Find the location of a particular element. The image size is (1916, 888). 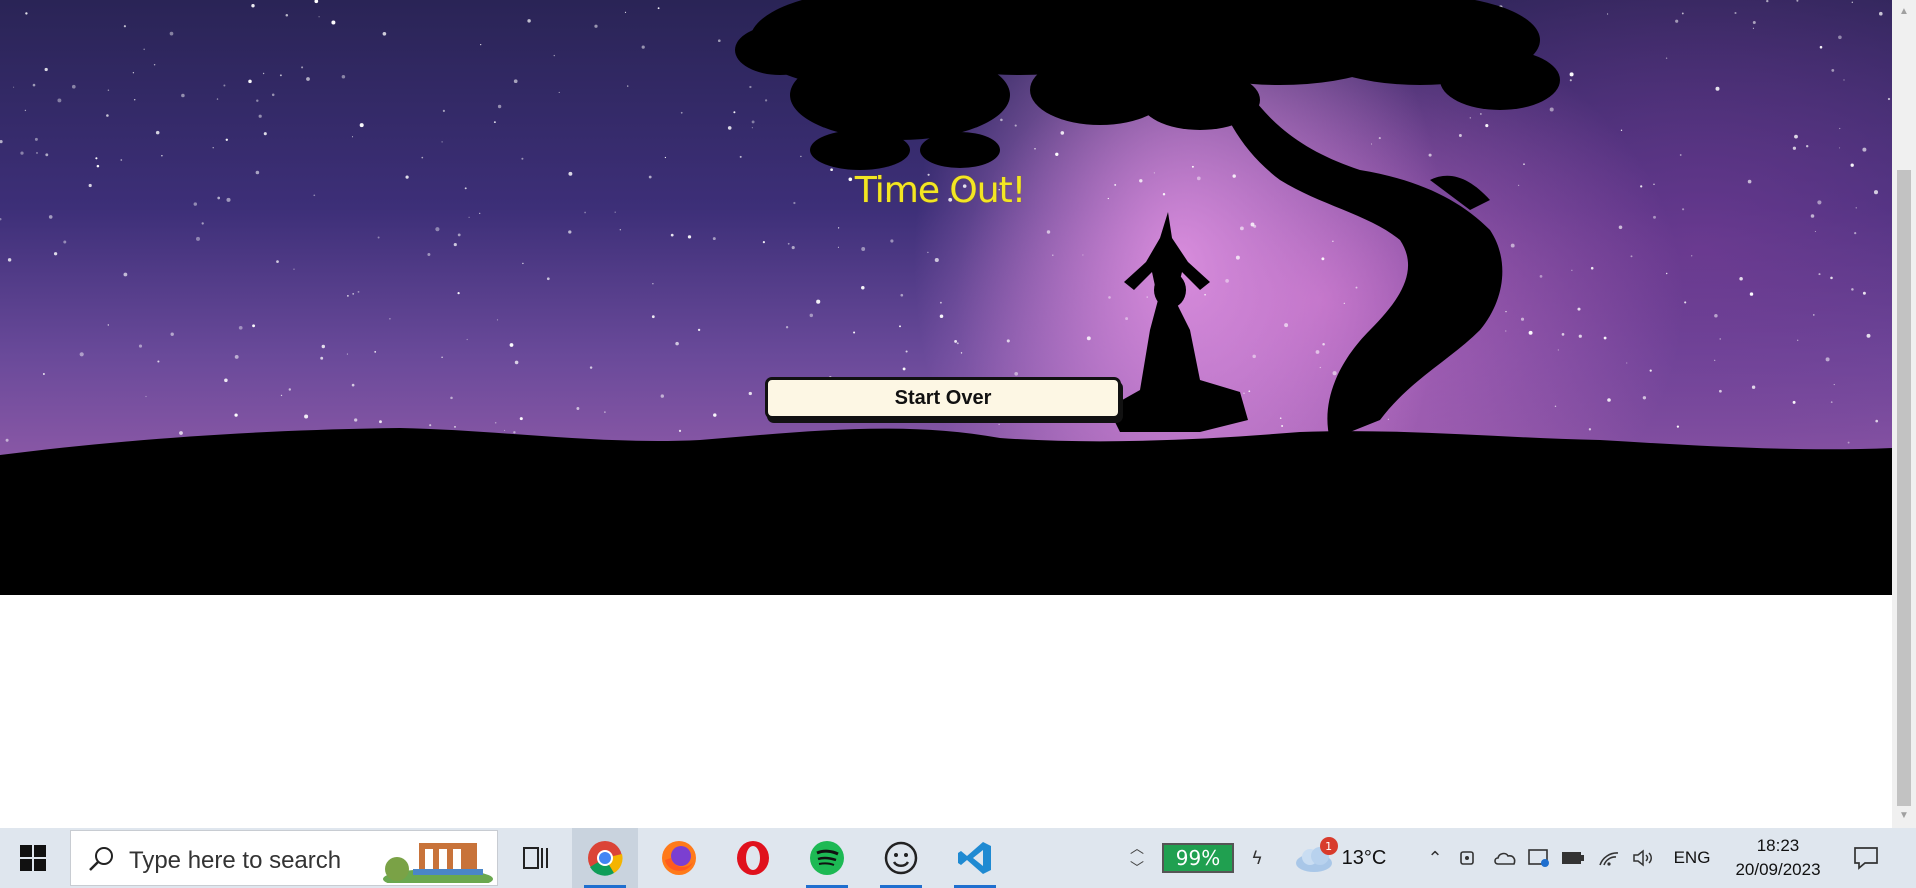

taskbar-search-box: Type here to search is located at coordinates (284, 859).